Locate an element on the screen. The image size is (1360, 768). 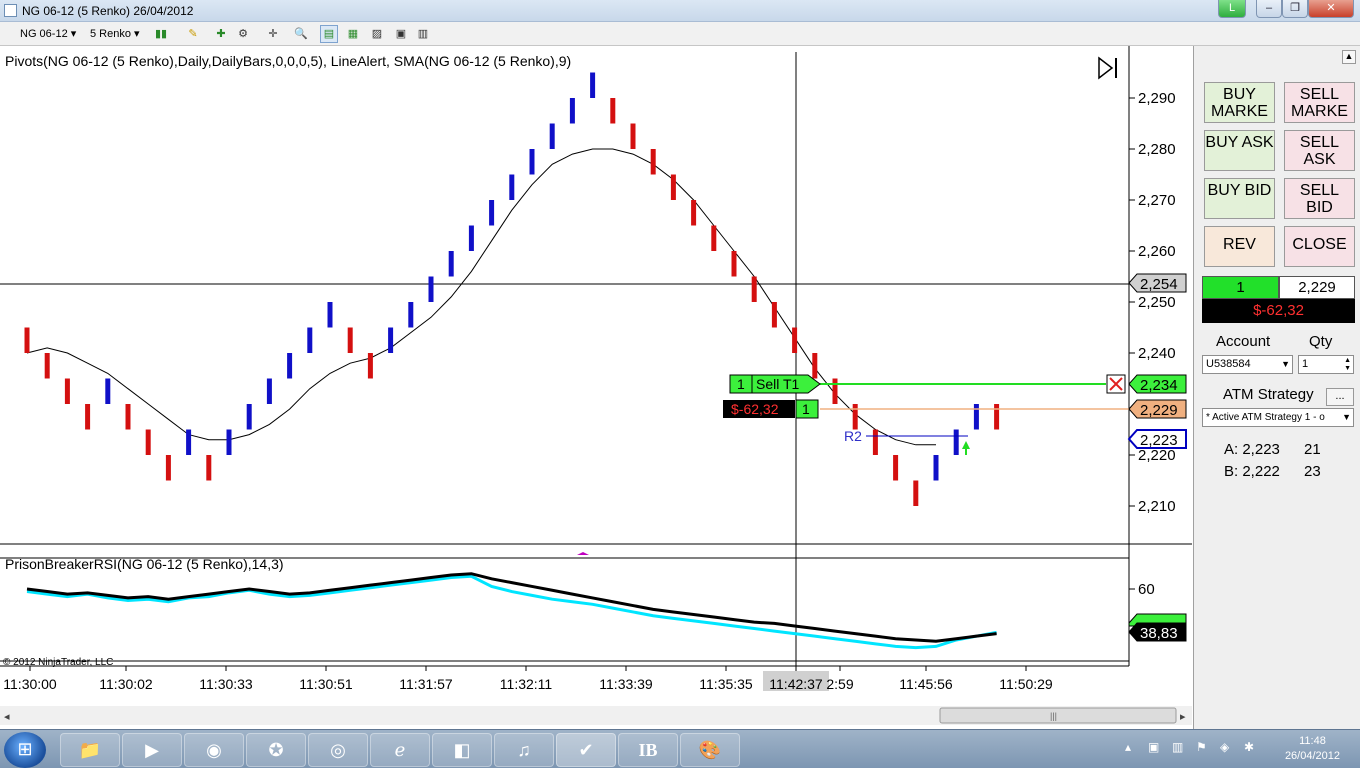
flag-tray-icon: ⚑ is located at coordinates (1201, 747).